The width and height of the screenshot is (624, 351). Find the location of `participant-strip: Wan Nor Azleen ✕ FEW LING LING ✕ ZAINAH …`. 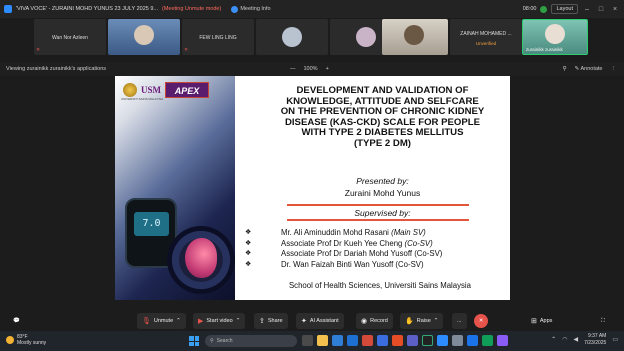

participant-strip: Wan Nor Azleen ✕ FEW LING LING ✕ ZAINAH … is located at coordinates (312, 37).